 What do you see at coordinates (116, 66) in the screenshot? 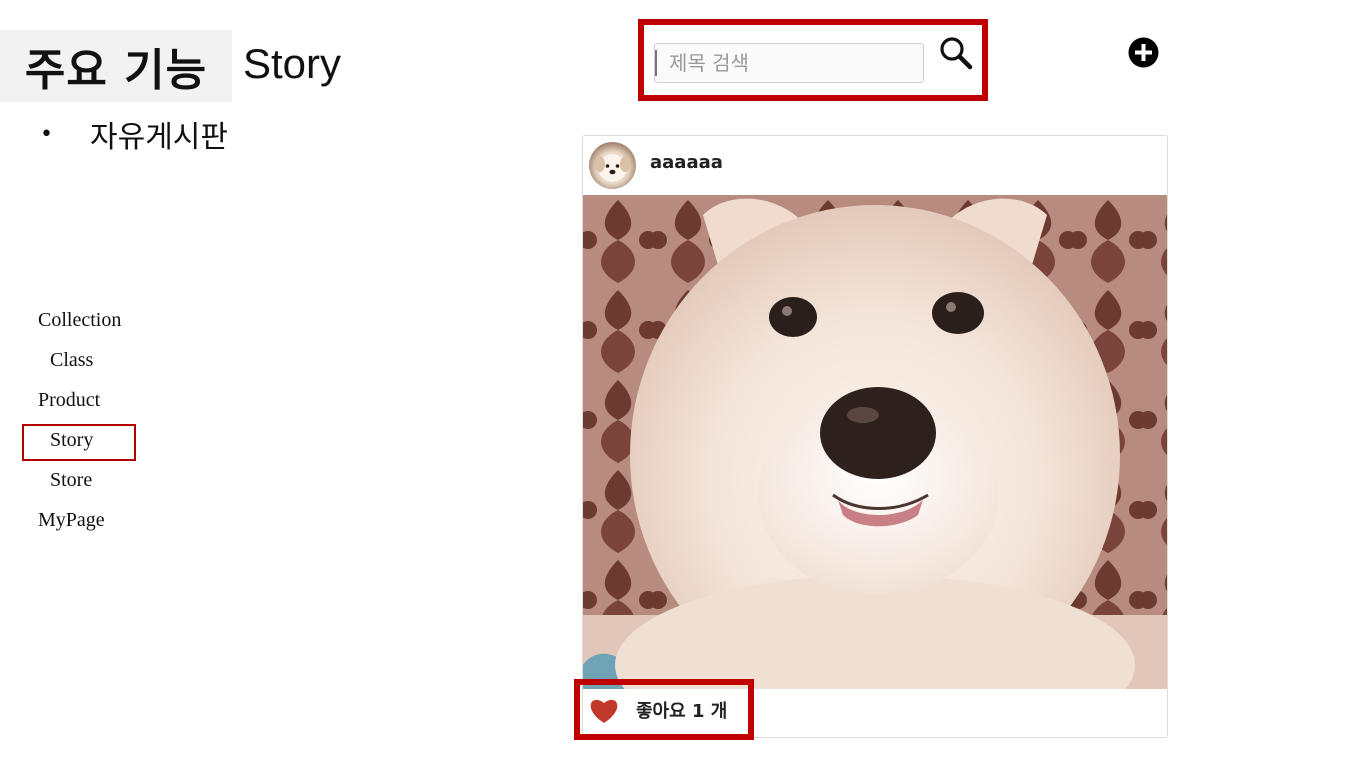
I see `slide-title: 주요 기능` at bounding box center [116, 66].